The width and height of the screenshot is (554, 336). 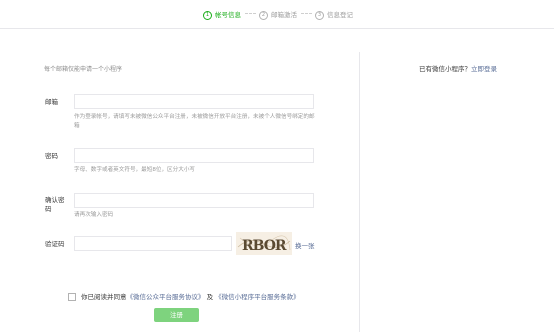 I want to click on register-button: 注册, so click(x=176, y=315).